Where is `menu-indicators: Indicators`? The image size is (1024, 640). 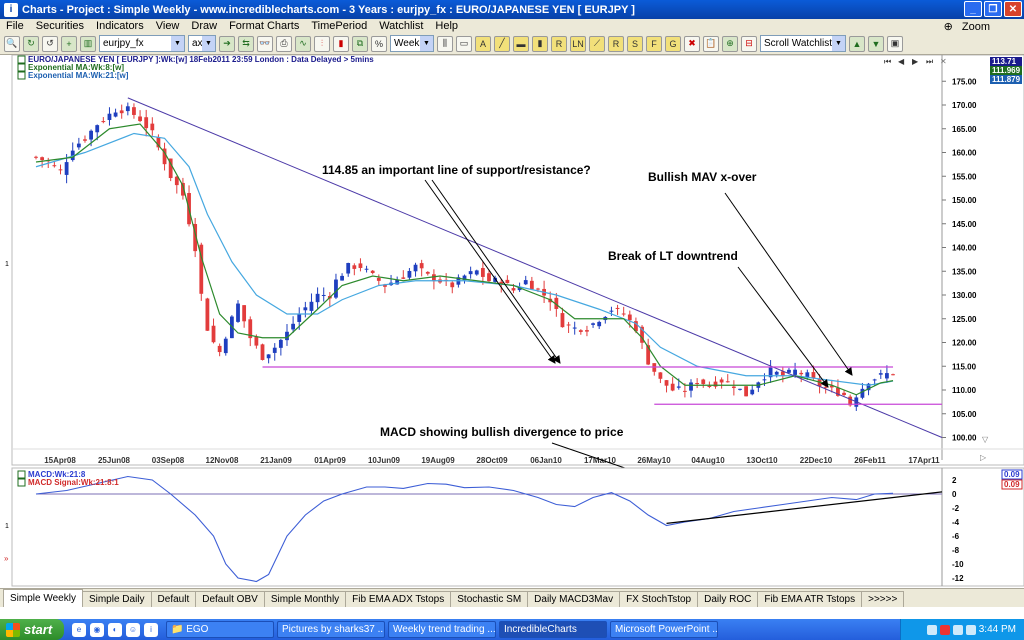 menu-indicators: Indicators is located at coordinates (120, 26).